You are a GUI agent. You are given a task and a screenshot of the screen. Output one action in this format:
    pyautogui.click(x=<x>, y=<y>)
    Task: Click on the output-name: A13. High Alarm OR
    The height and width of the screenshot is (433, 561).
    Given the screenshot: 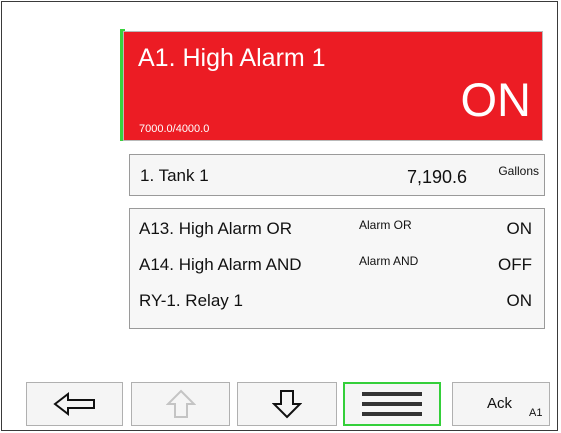 What is the action you would take?
    pyautogui.click(x=216, y=228)
    